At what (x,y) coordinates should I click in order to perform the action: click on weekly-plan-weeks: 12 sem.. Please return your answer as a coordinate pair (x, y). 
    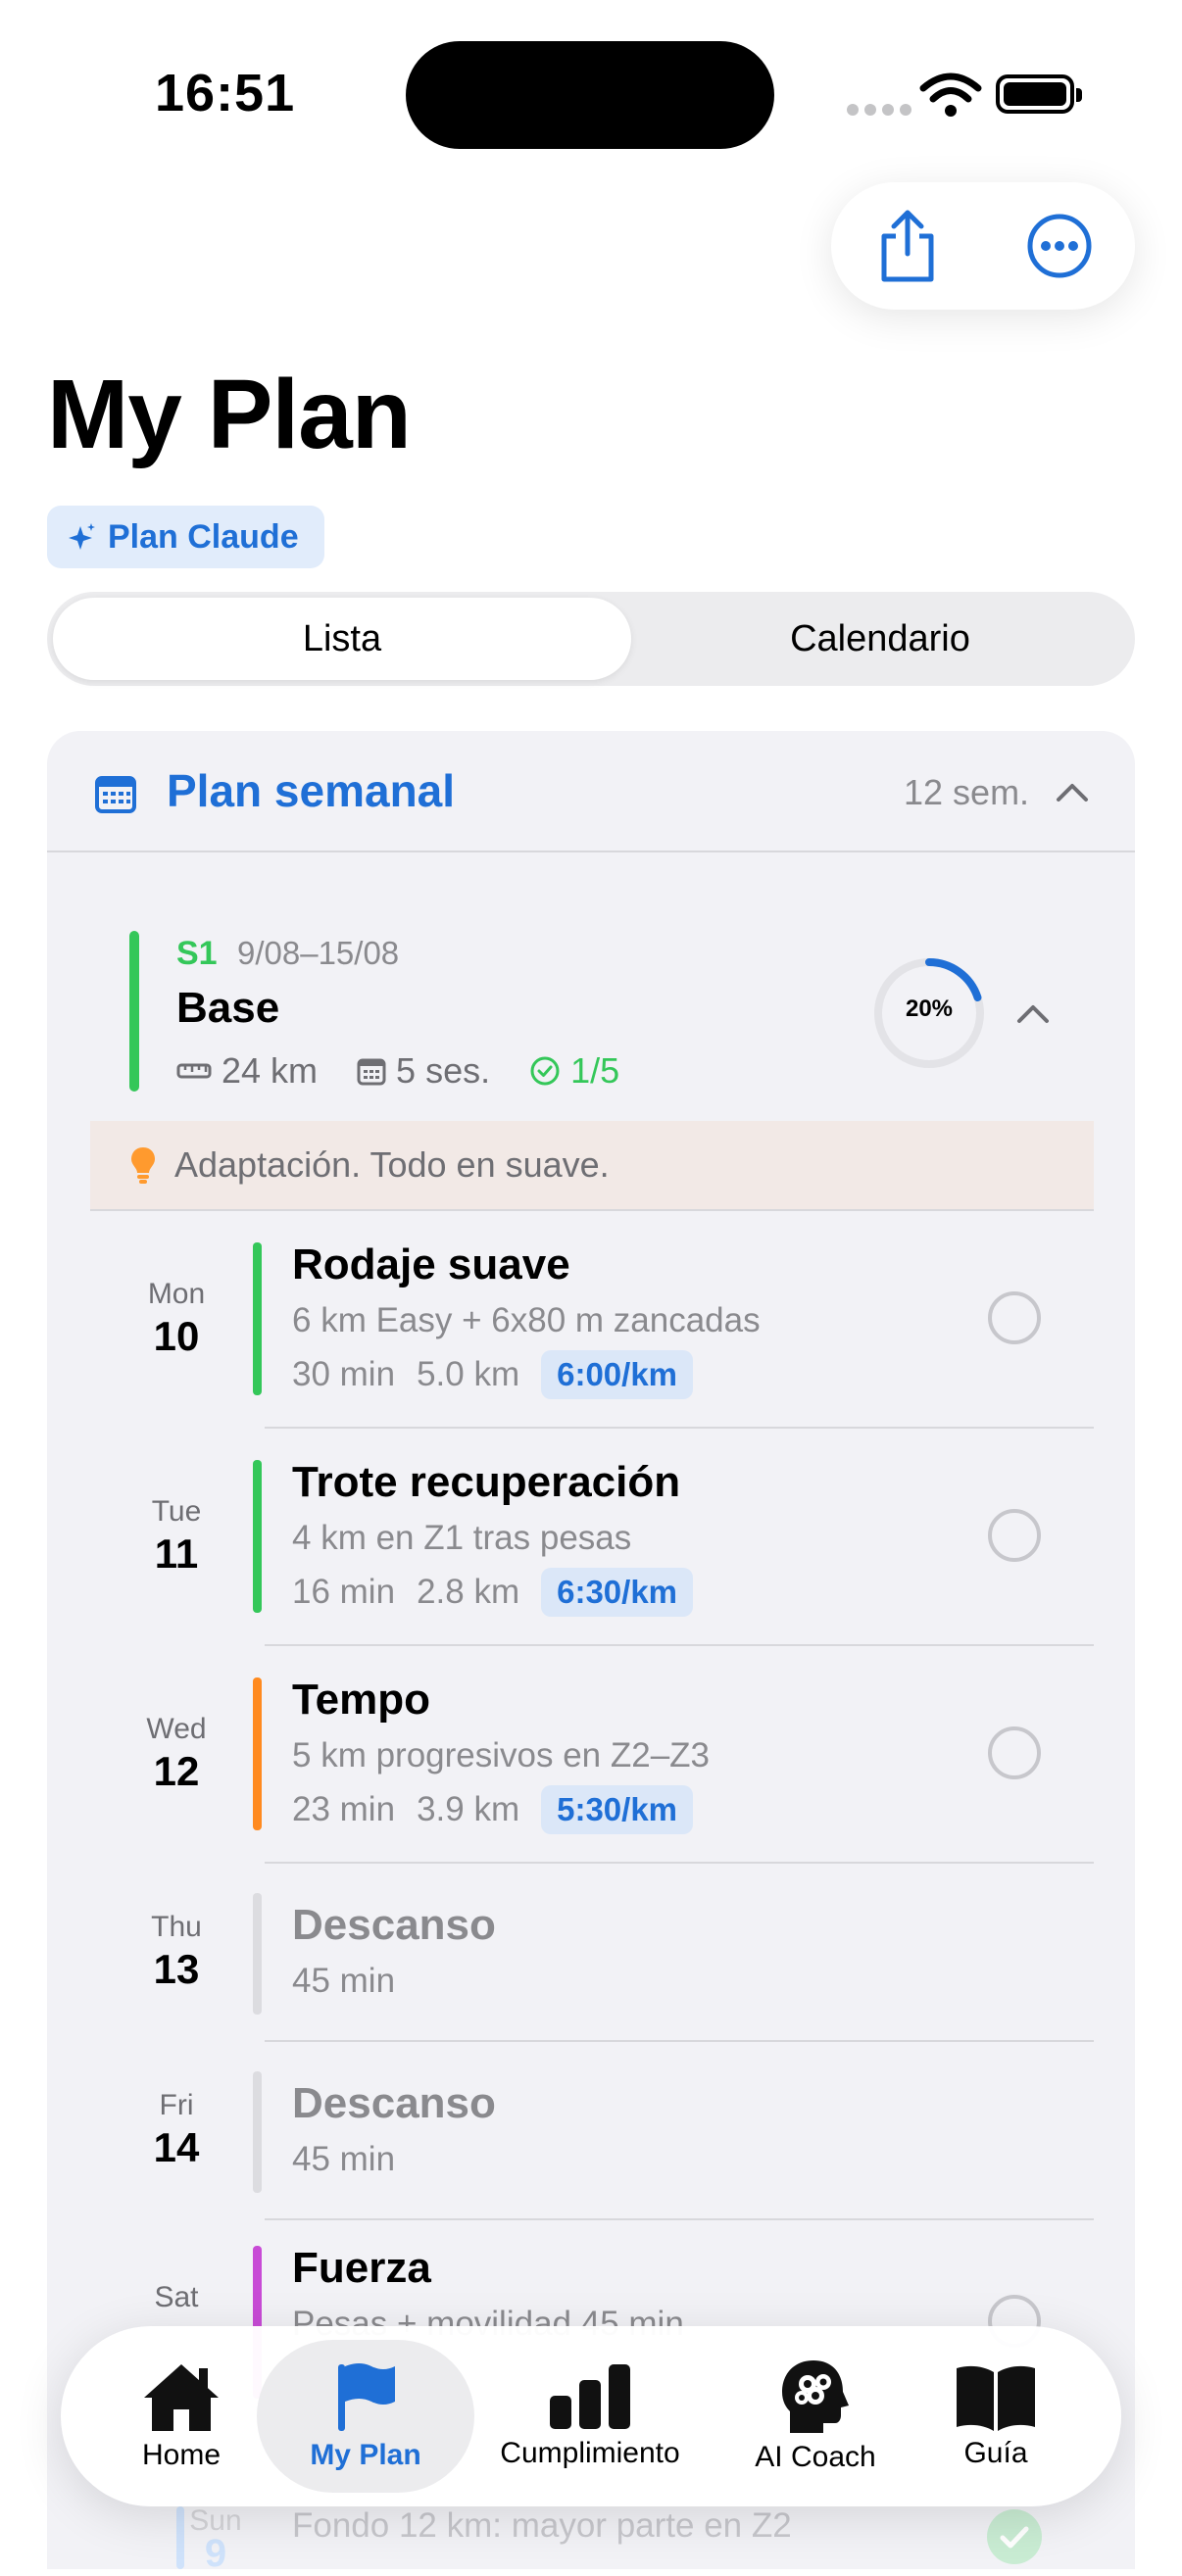
    Looking at the image, I should click on (967, 792).